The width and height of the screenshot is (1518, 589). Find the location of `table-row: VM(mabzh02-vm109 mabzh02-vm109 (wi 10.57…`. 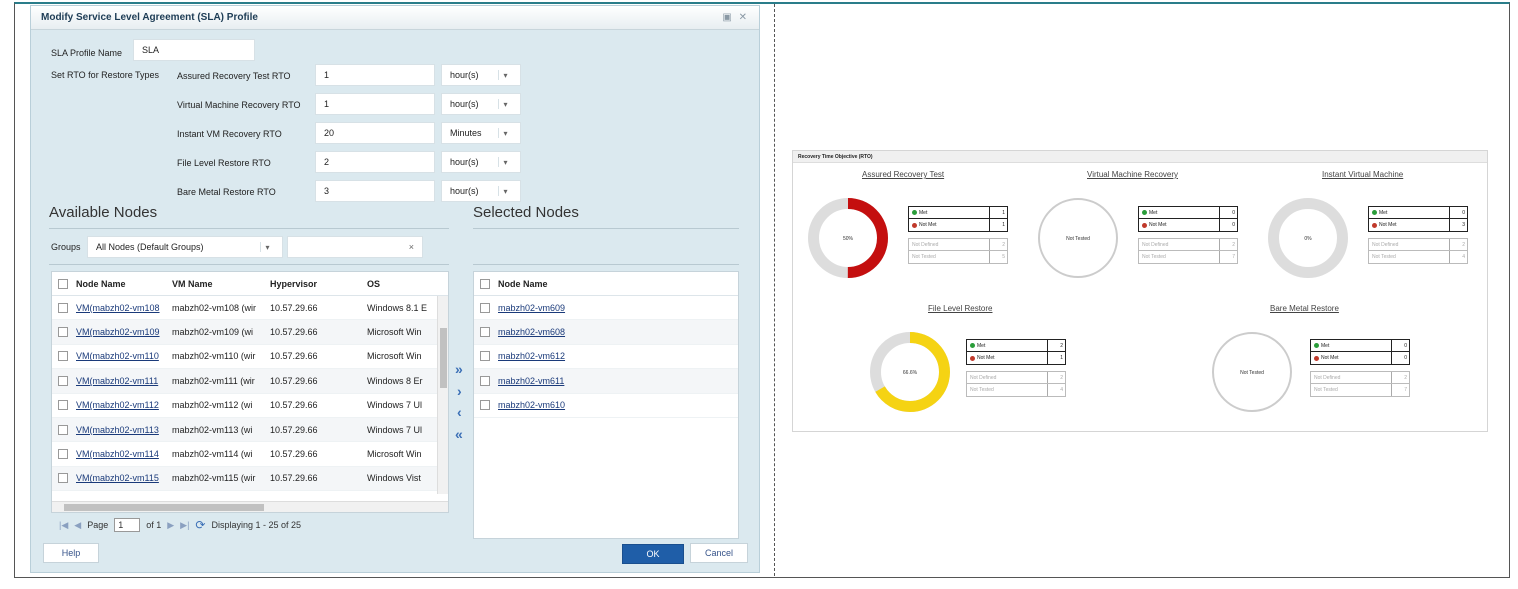

table-row: VM(mabzh02-vm109 mabzh02-vm109 (wi 10.57… is located at coordinates (250, 332).